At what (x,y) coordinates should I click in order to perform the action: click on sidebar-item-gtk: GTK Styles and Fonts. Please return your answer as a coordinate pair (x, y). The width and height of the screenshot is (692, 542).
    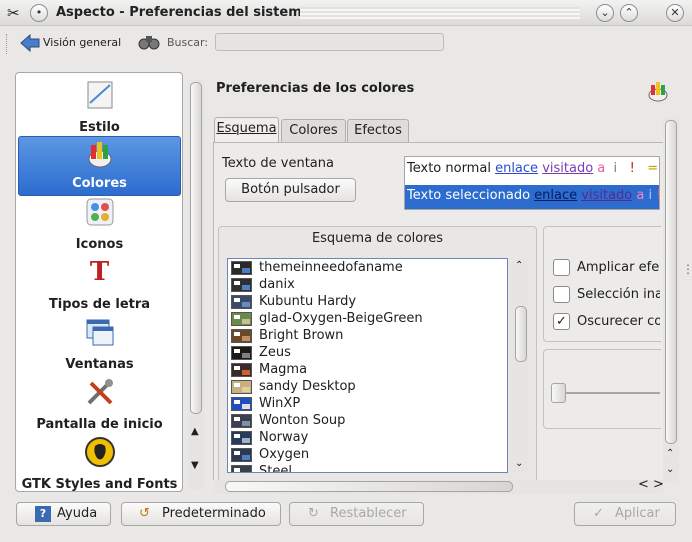
    Looking at the image, I should click on (99, 466).